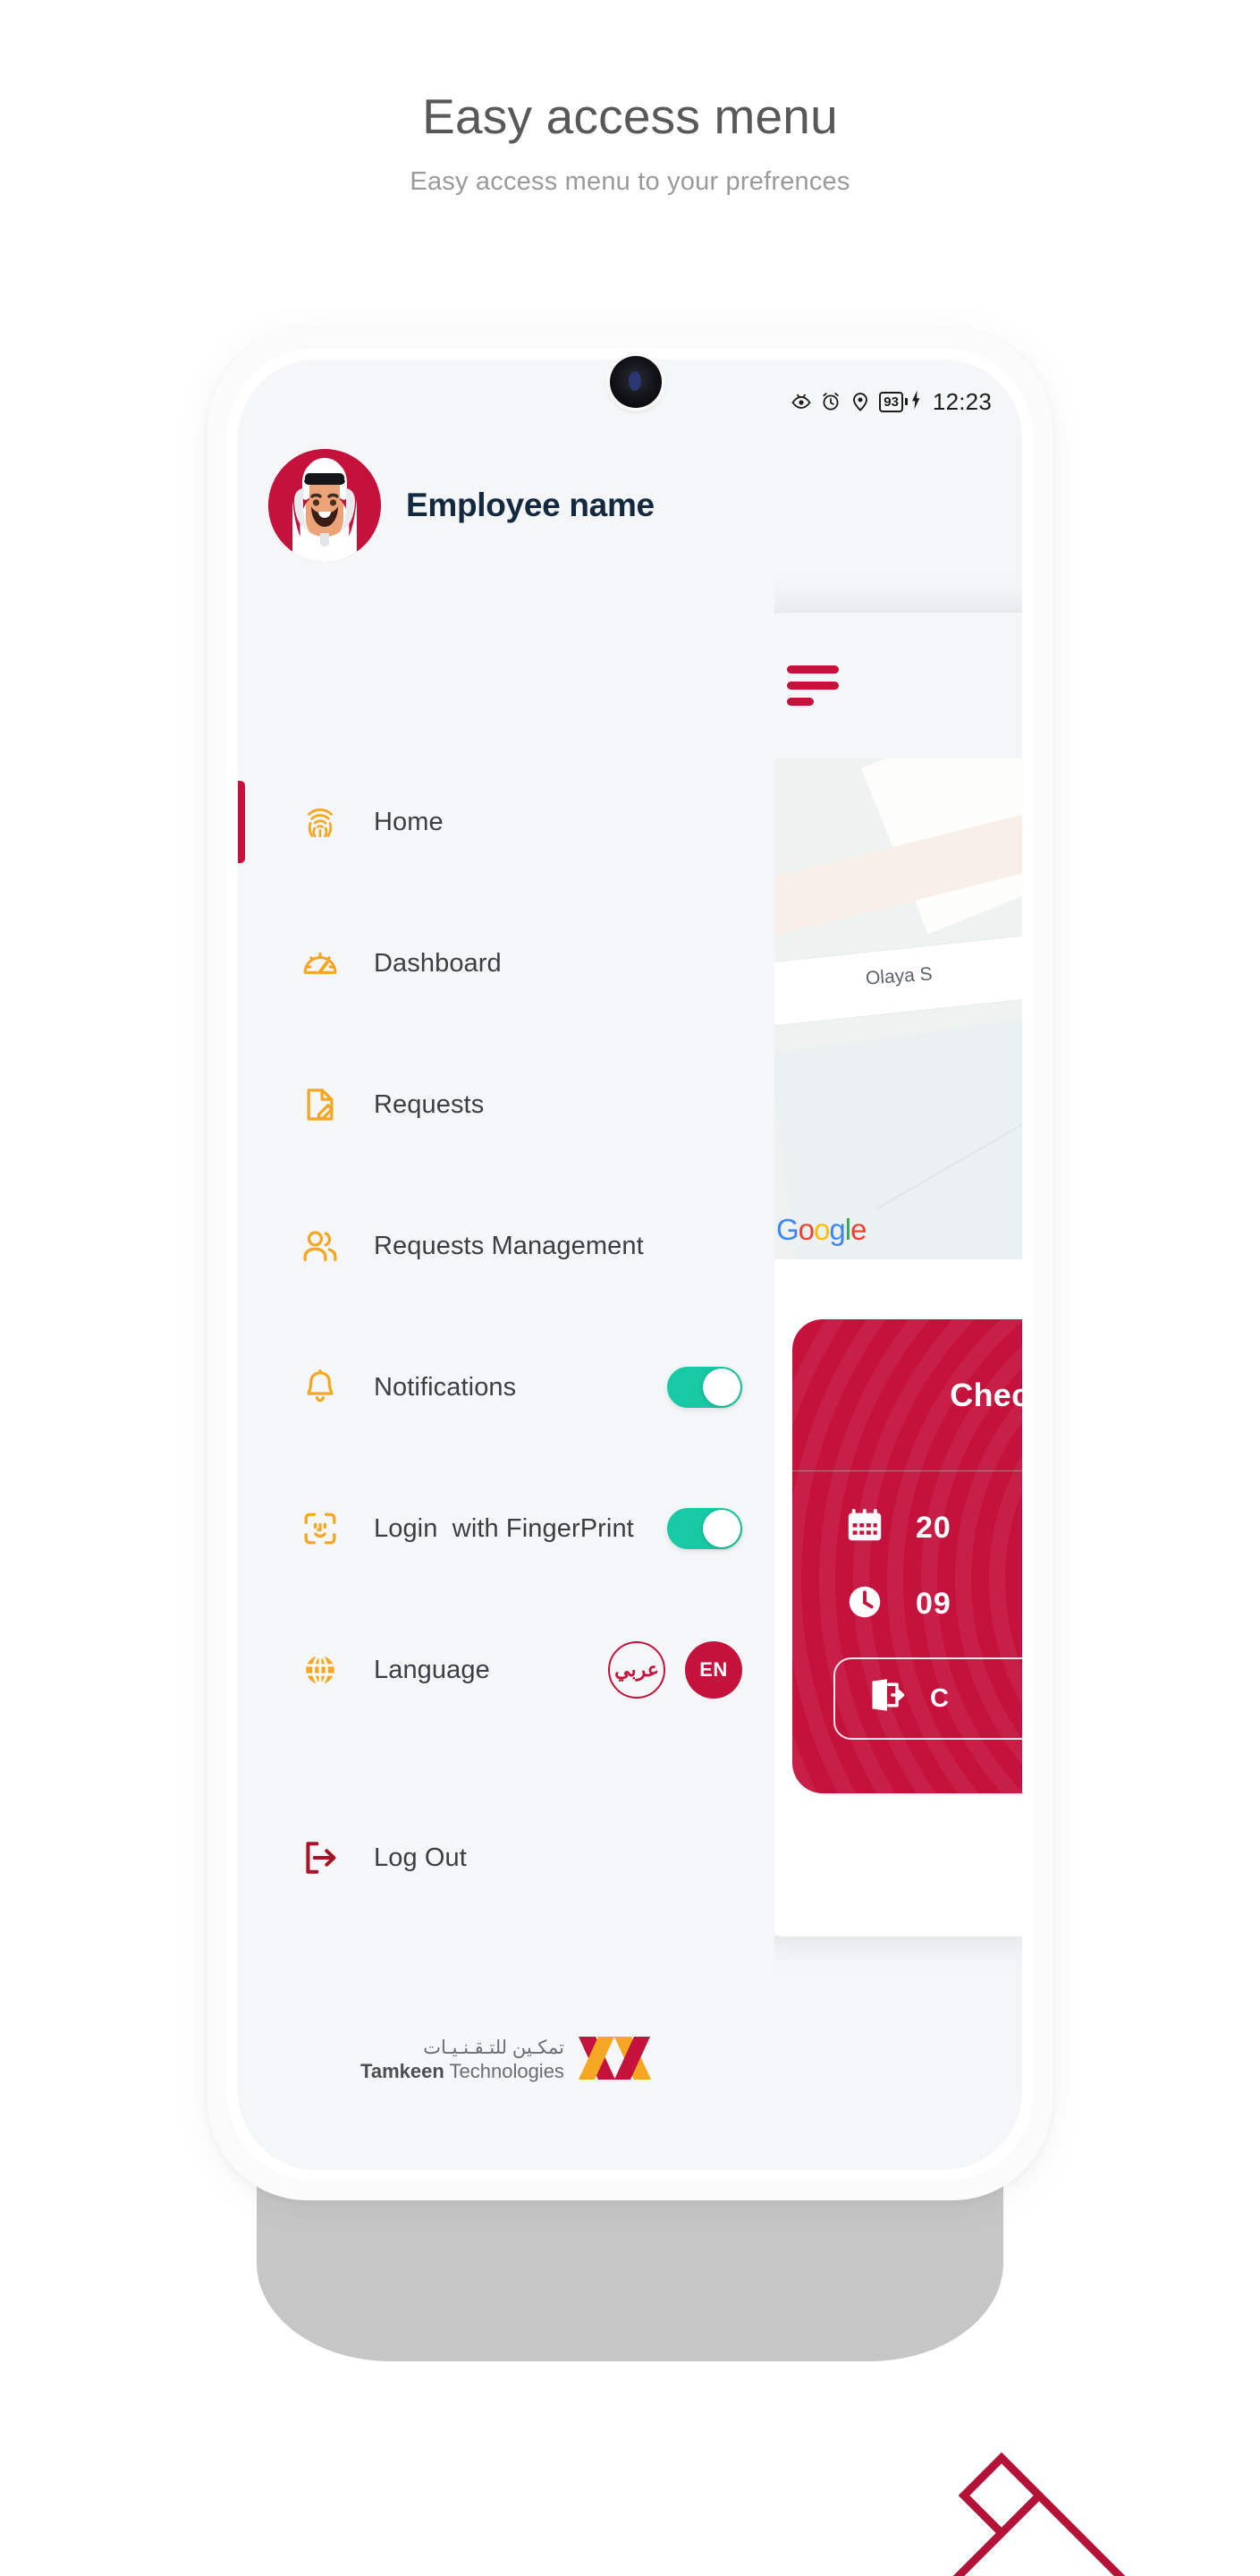 This screenshot has width=1260, height=2576. I want to click on sidebar-item-label: Dashboard, so click(438, 963).